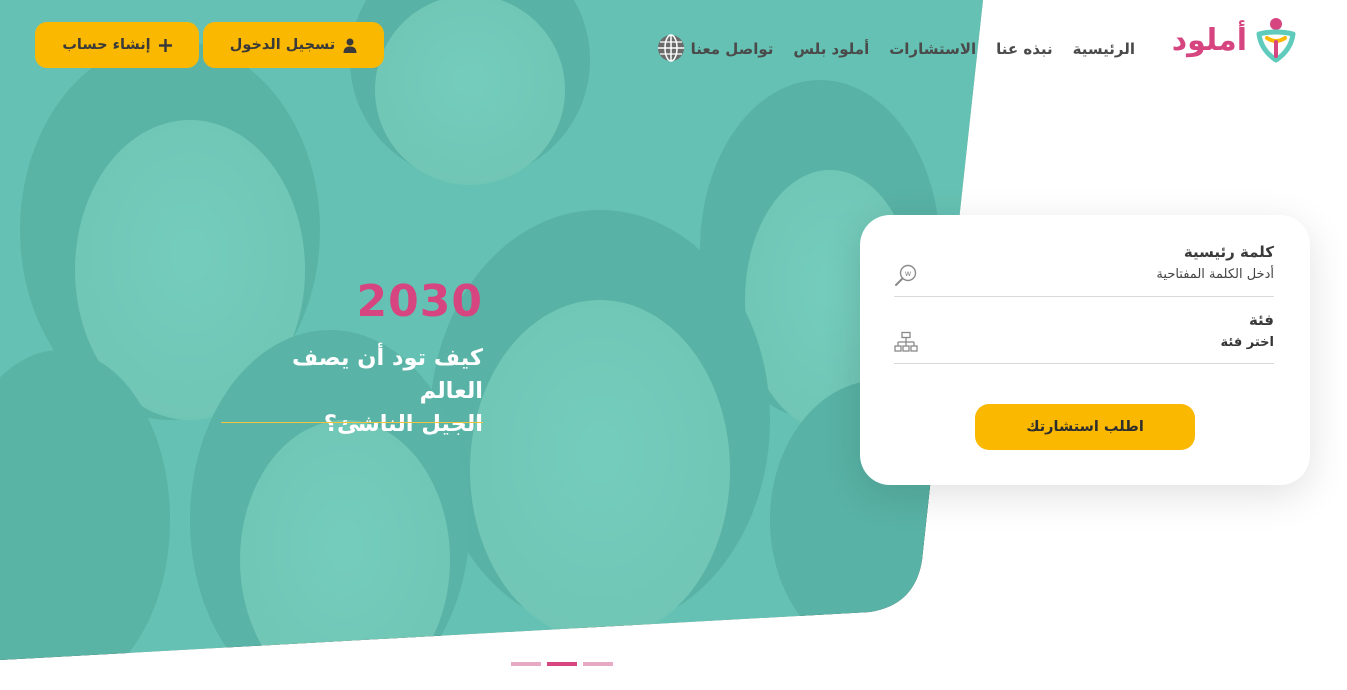 The height and width of the screenshot is (690, 1347). I want to click on brand-logo: أملود, so click(1235, 40).